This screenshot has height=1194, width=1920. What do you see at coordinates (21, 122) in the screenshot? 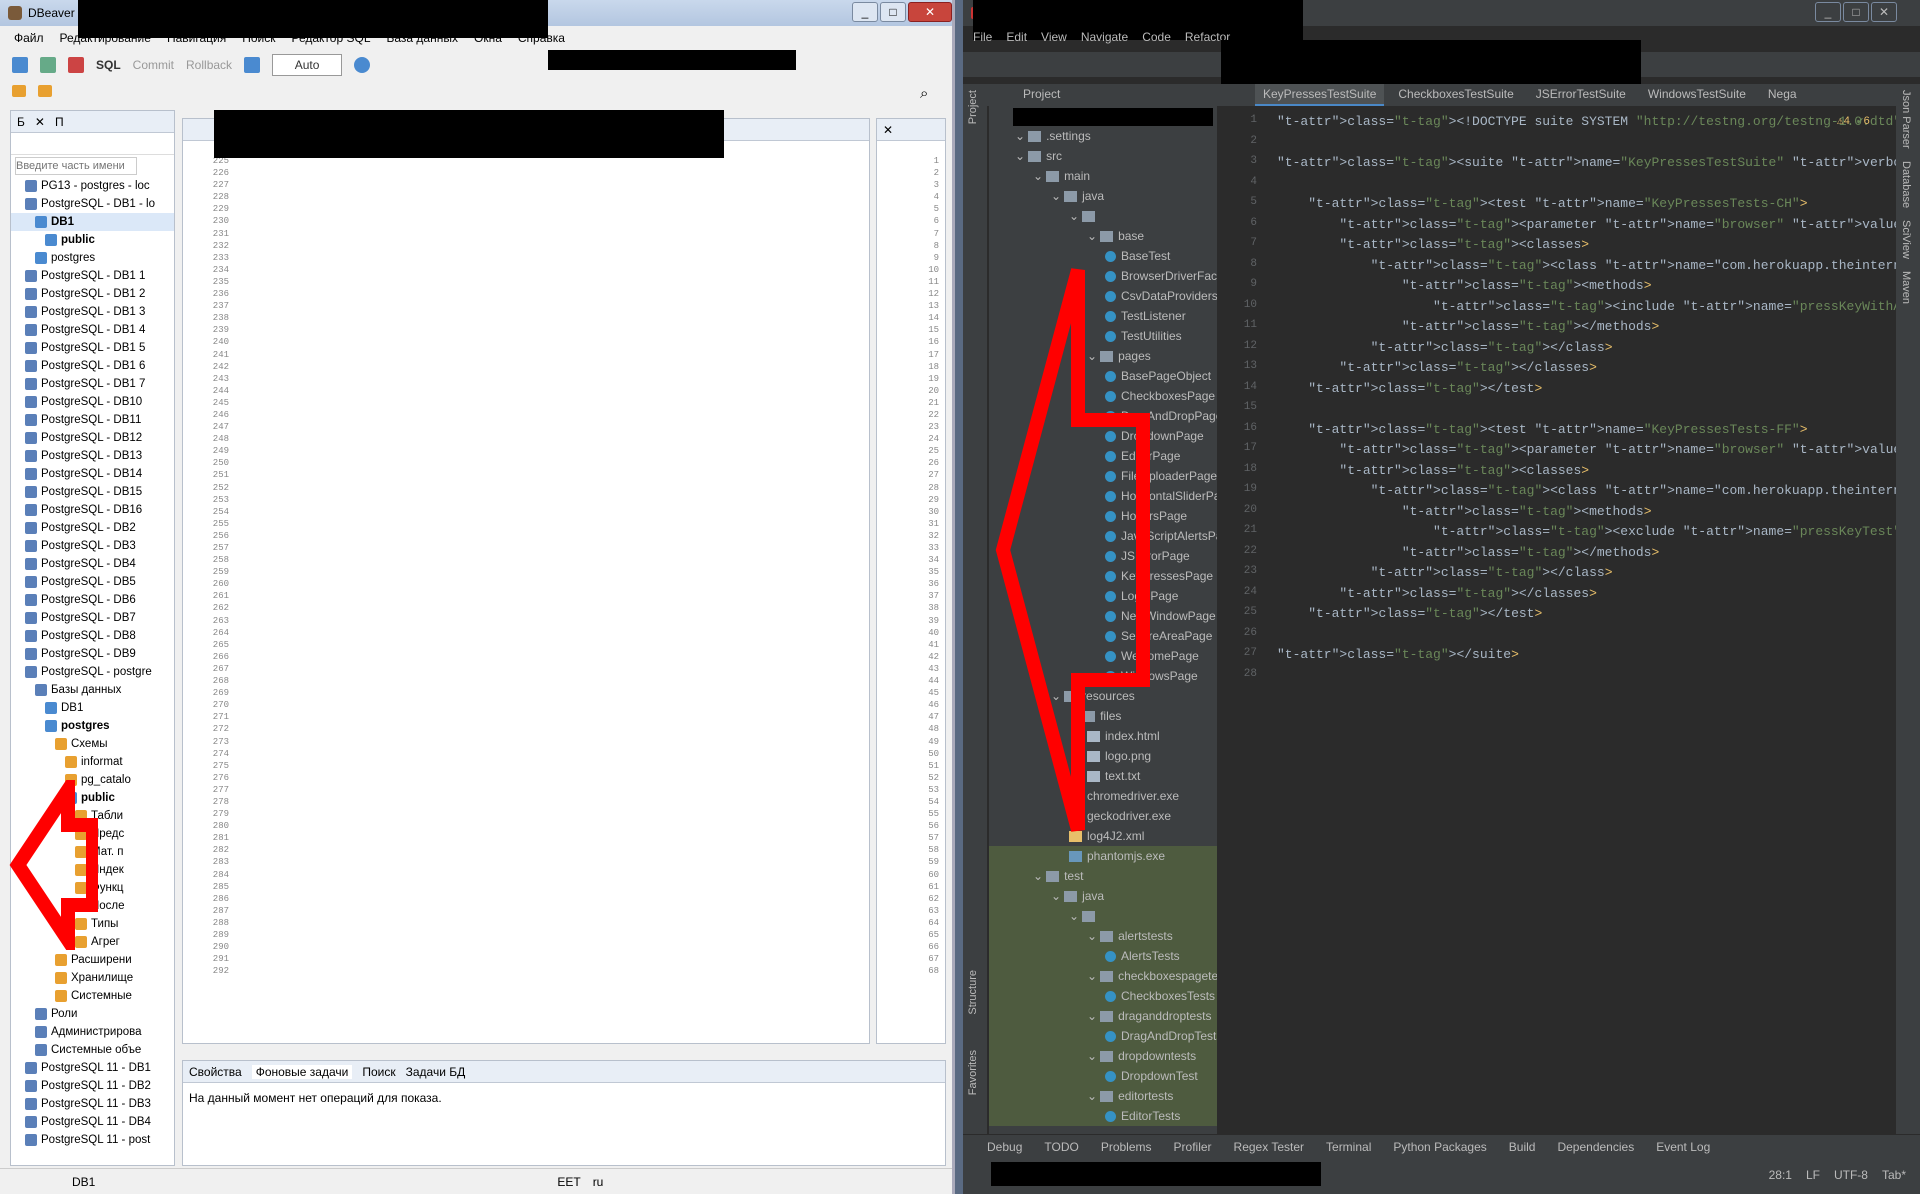
I see `tab-navigator: Б` at bounding box center [21, 122].